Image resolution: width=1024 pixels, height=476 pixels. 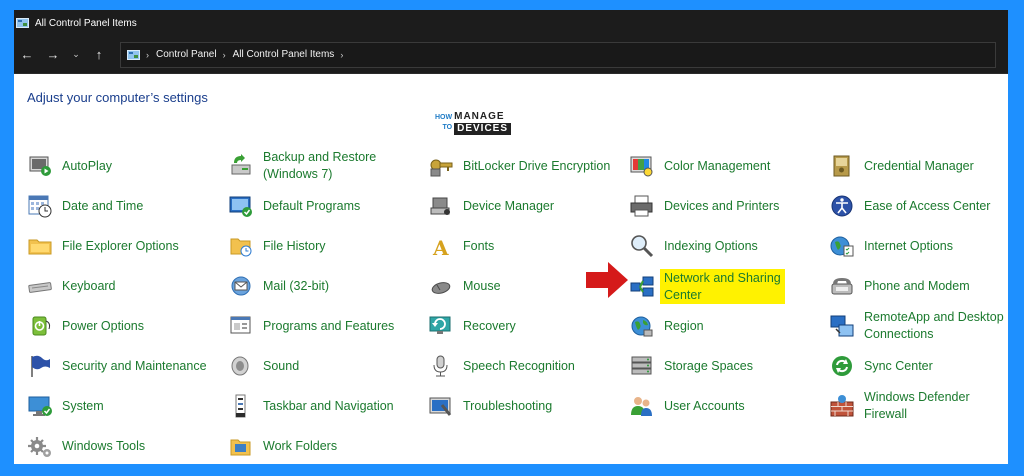 I want to click on control-panel-item-mail-32-bit: Mail (32-bit), so click(x=278, y=286).